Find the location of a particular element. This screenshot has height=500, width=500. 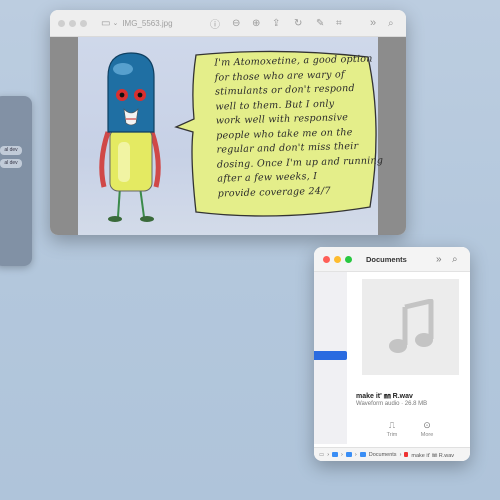

side-panel: al dev al dev is located at coordinates (16, 181).